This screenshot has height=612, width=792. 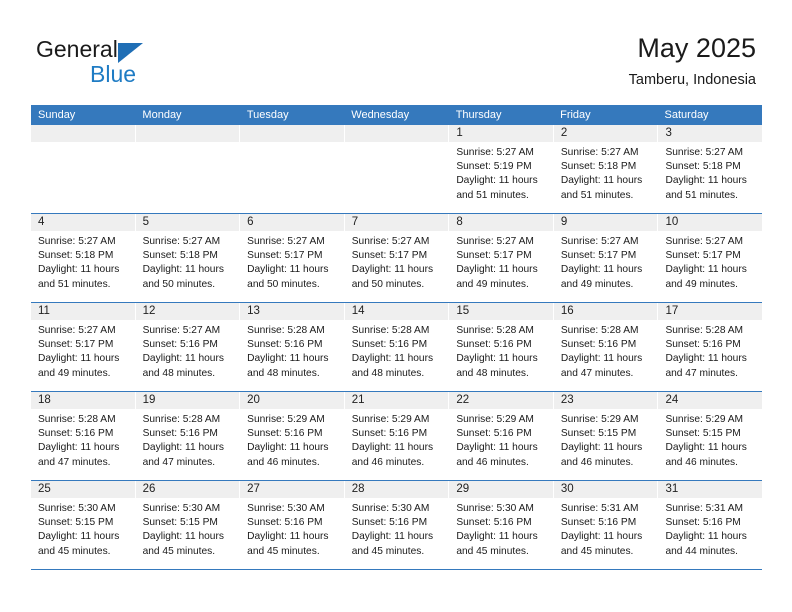 What do you see at coordinates (710, 400) in the screenshot?
I see `day-number-strip: 24` at bounding box center [710, 400].